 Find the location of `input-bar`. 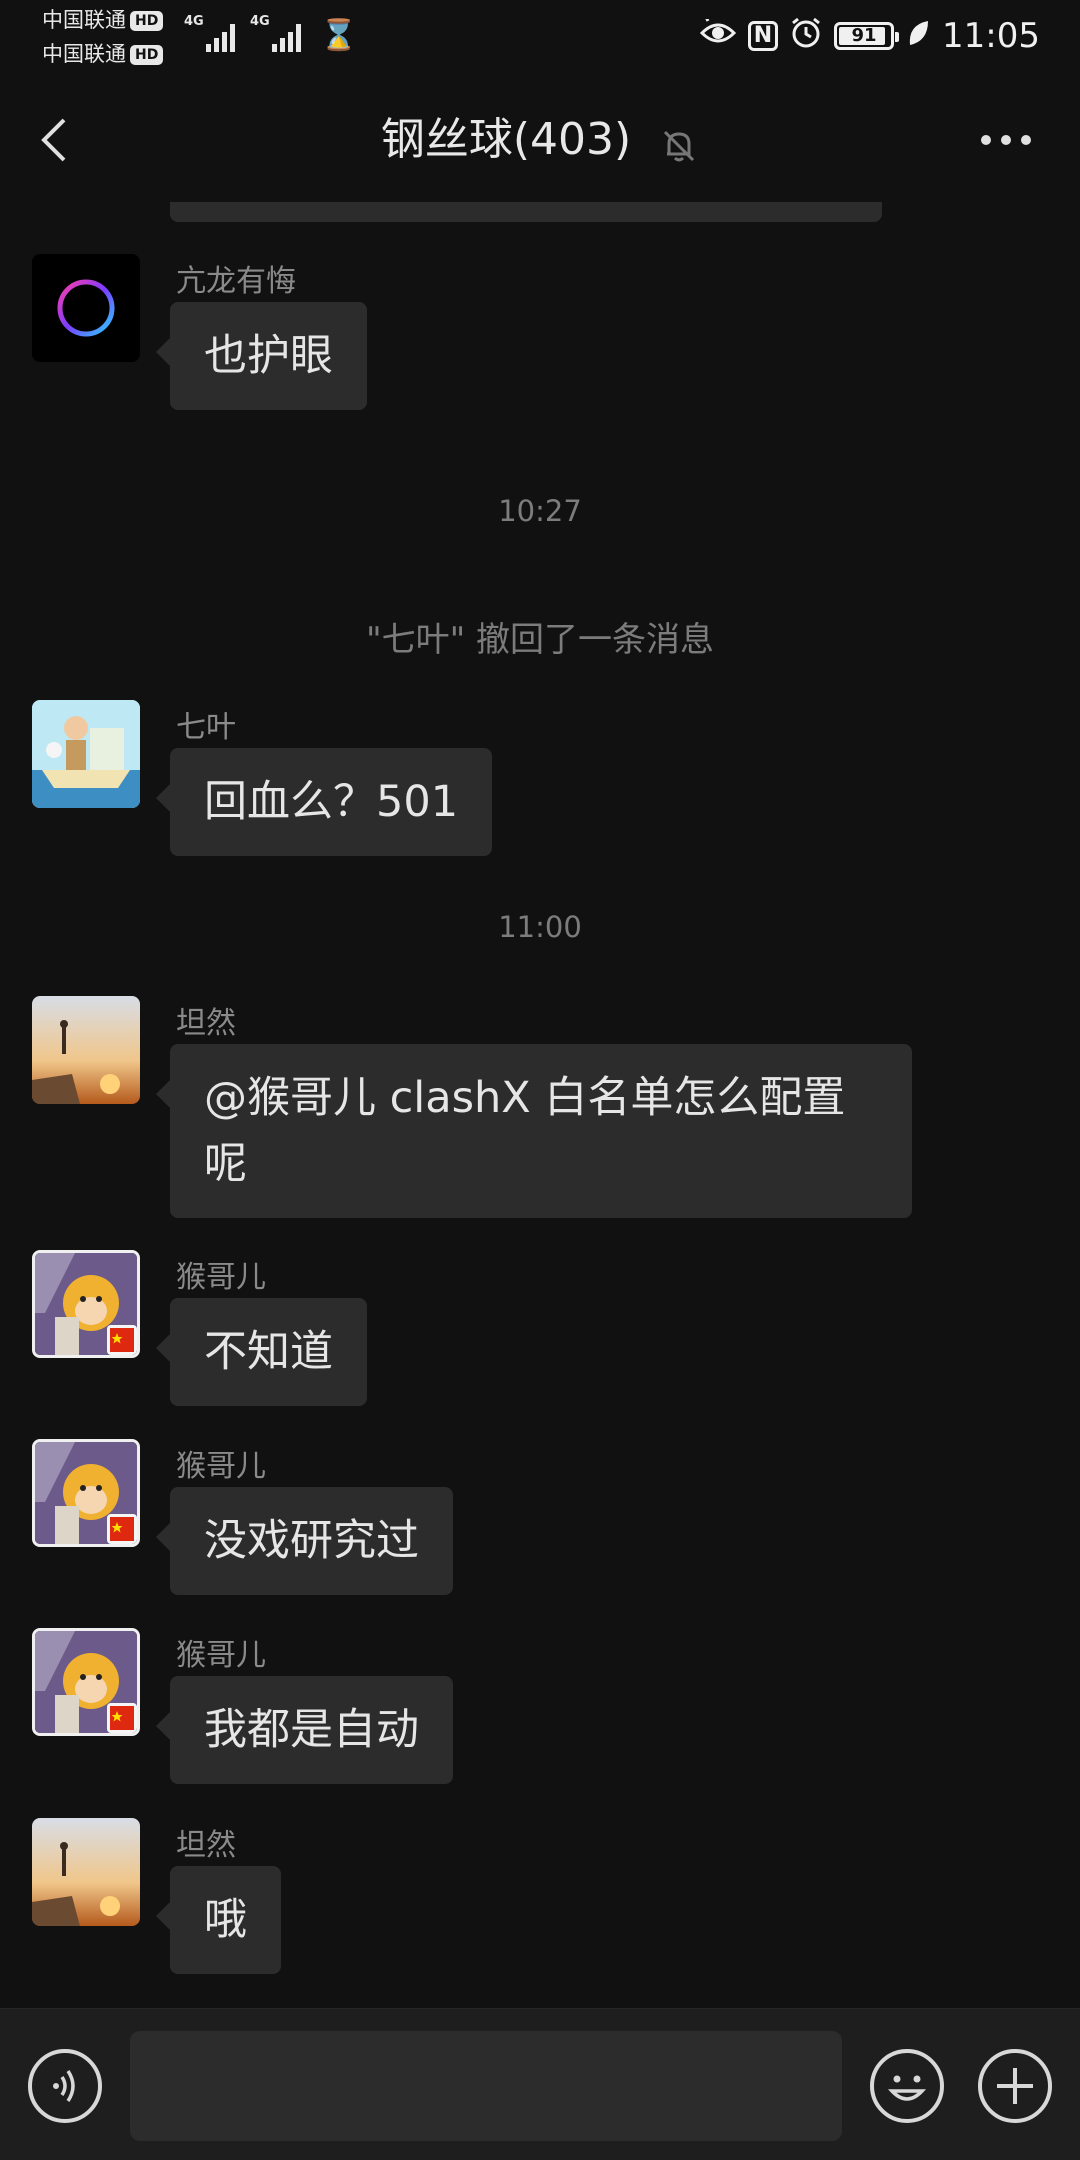

input-bar is located at coordinates (540, 2084).